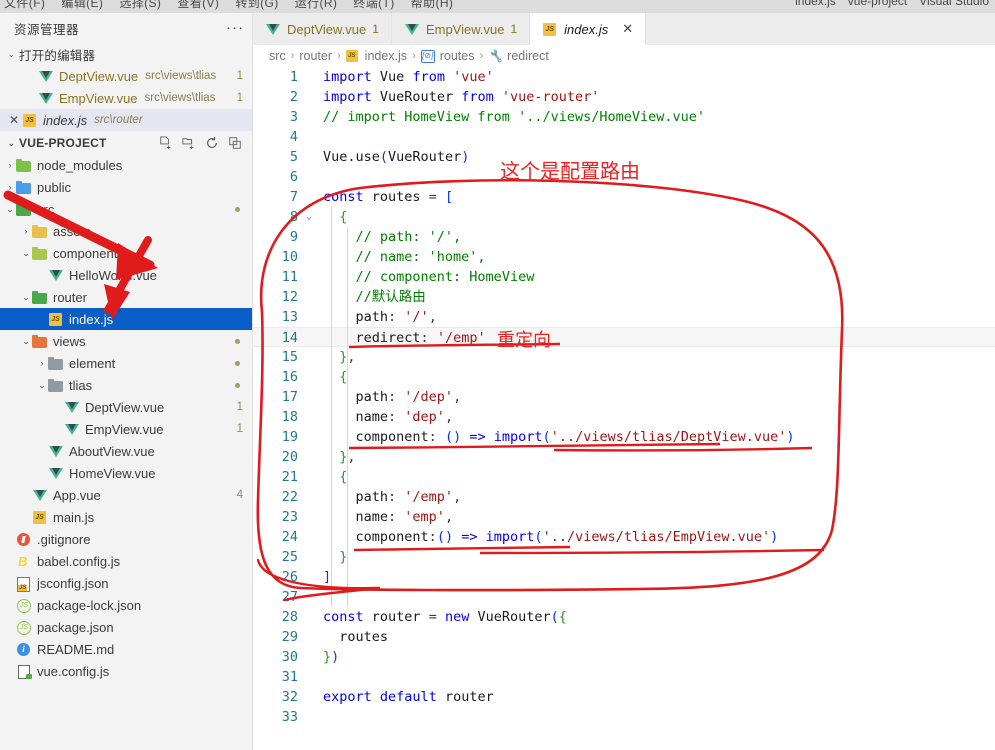 The image size is (995, 750). What do you see at coordinates (624, 277) in the screenshot?
I see `code-line: 11 // component: HomeView` at bounding box center [624, 277].